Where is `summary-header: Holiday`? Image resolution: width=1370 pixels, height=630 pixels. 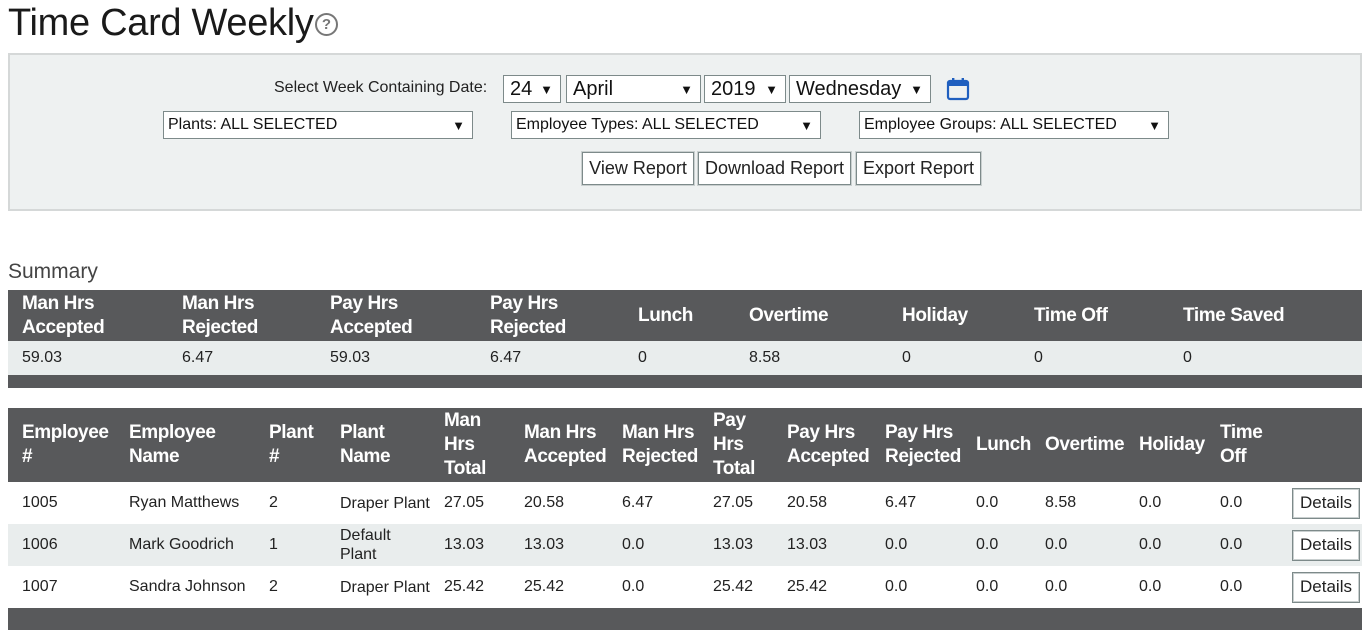 summary-header: Holiday is located at coordinates (954, 315).